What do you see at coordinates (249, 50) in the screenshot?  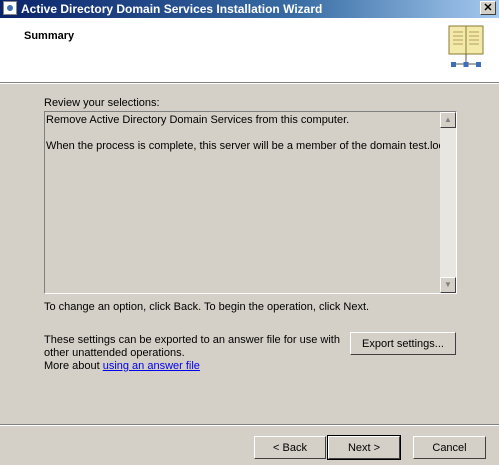 I see `wizard-header: Summary` at bounding box center [249, 50].